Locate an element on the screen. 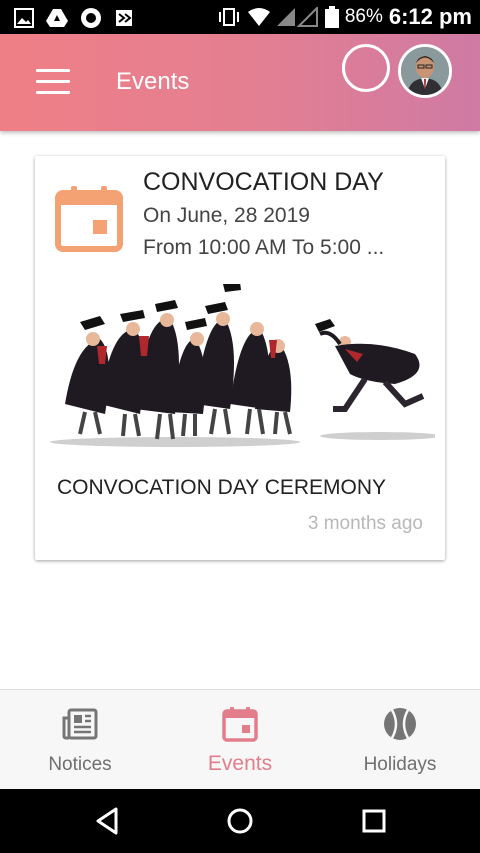 This screenshot has height=853, width=480. recents-icon is located at coordinates (374, 821).